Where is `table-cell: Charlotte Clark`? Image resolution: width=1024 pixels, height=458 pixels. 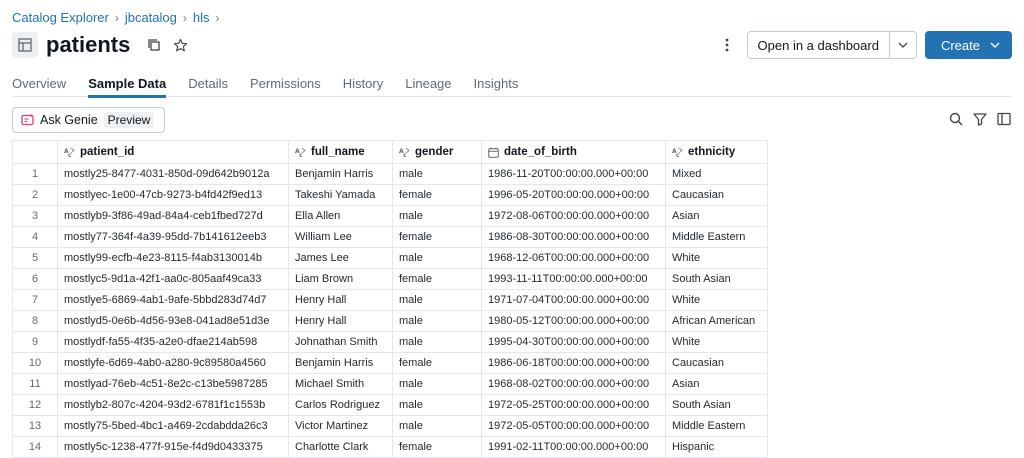 table-cell: Charlotte Clark is located at coordinates (340, 447).